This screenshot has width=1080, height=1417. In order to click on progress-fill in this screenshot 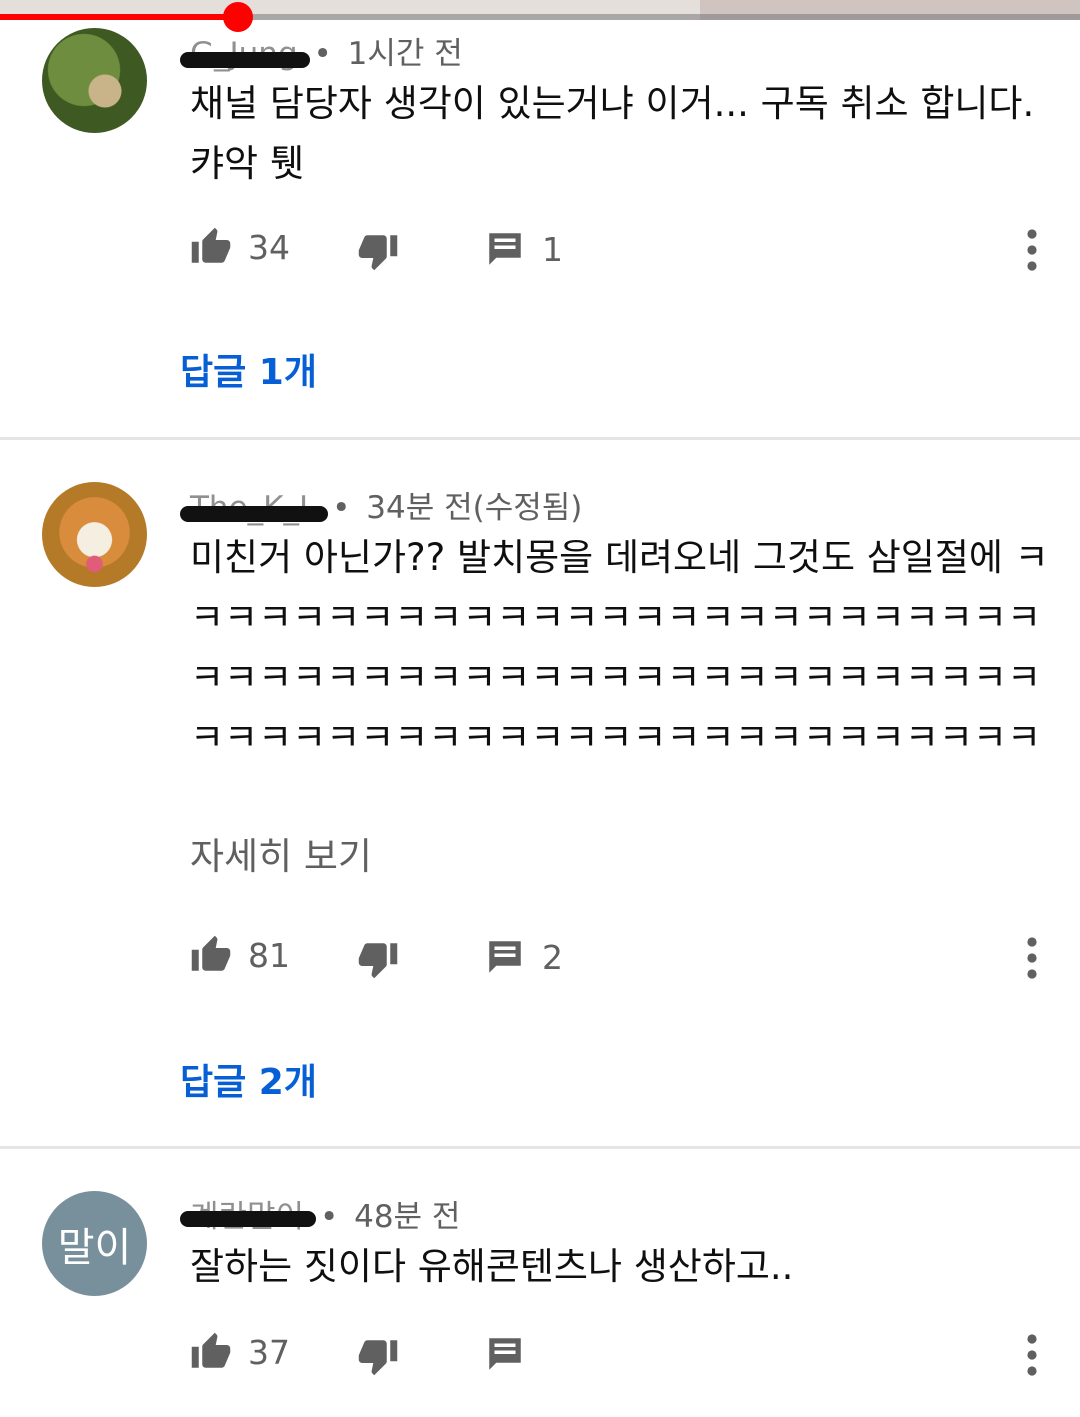, I will do `click(119, 17)`.